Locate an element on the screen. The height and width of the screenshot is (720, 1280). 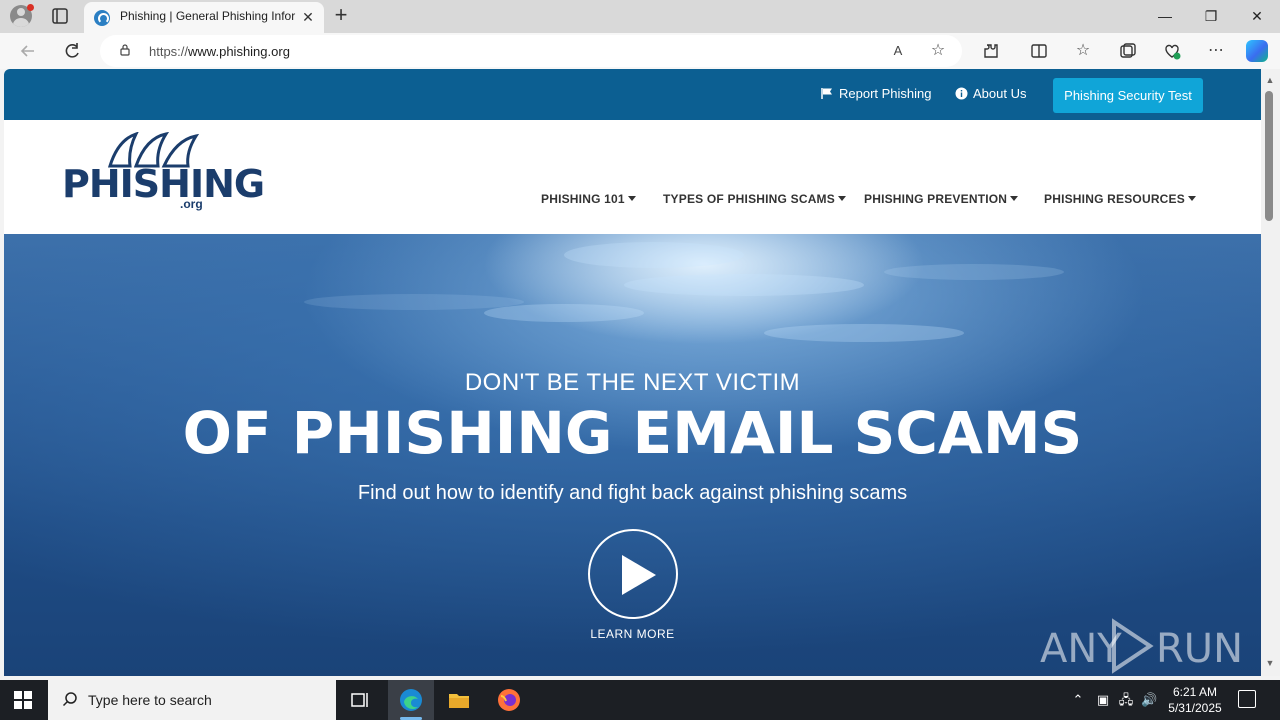
nav-phishing-101-label: PHISHING 101 is located at coordinates (583, 199).